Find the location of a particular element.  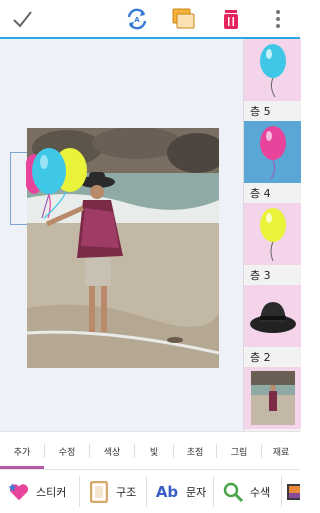

sticker-button: 스티커 is located at coordinates (37, 491).